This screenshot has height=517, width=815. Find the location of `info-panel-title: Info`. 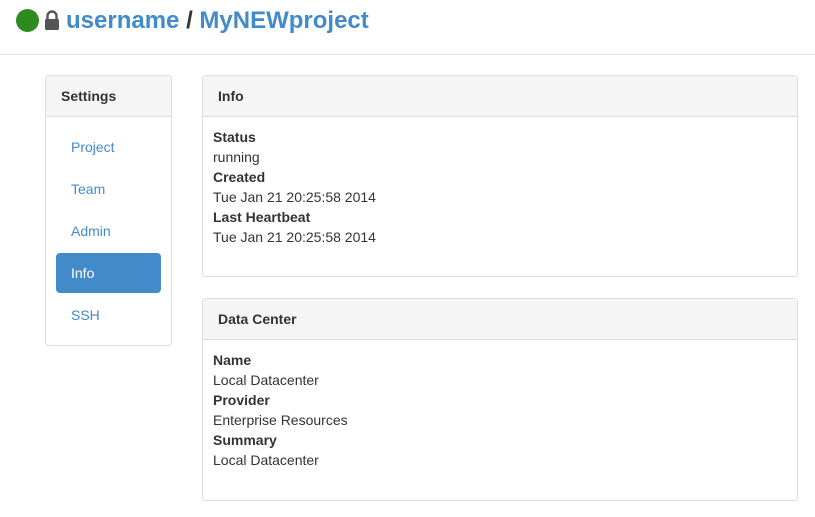

info-panel-title: Info is located at coordinates (500, 96).